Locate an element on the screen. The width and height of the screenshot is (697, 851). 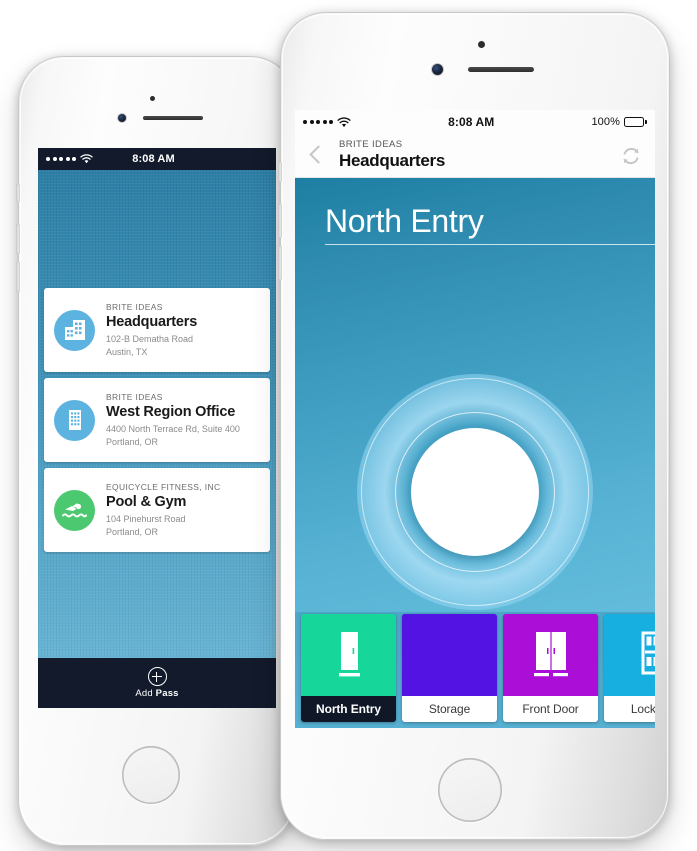
tab-front-door: Front Door is located at coordinates (550, 668).